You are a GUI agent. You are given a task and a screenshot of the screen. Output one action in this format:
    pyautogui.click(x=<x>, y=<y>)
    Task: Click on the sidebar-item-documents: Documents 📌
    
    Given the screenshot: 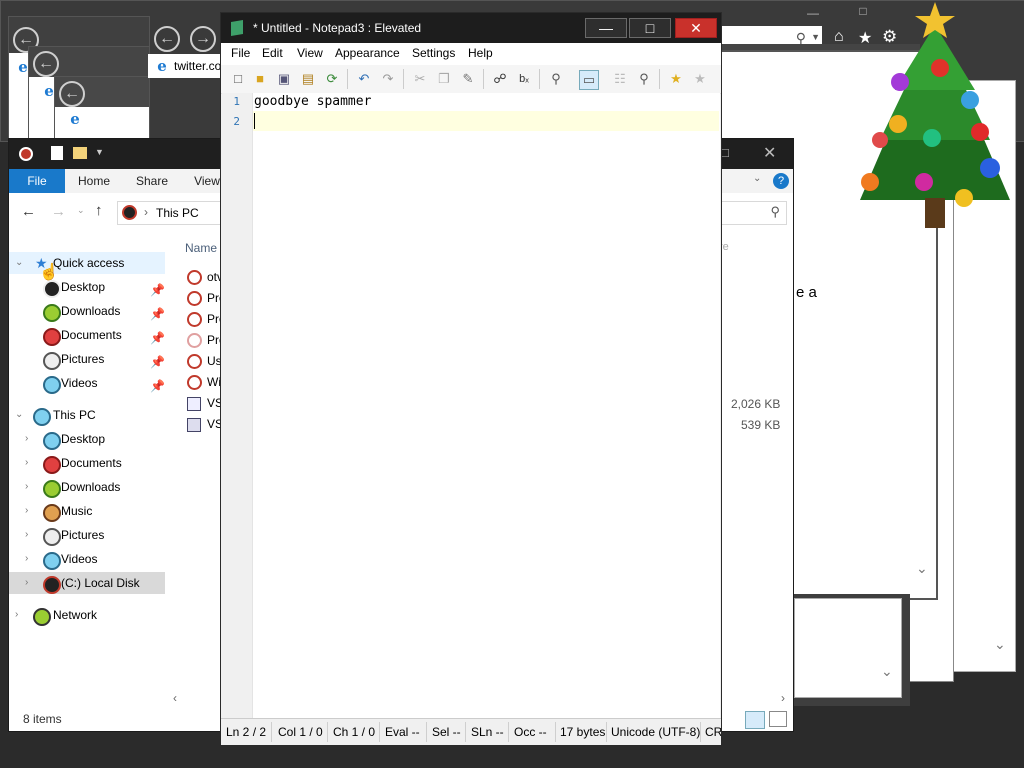 What is the action you would take?
    pyautogui.click(x=87, y=335)
    